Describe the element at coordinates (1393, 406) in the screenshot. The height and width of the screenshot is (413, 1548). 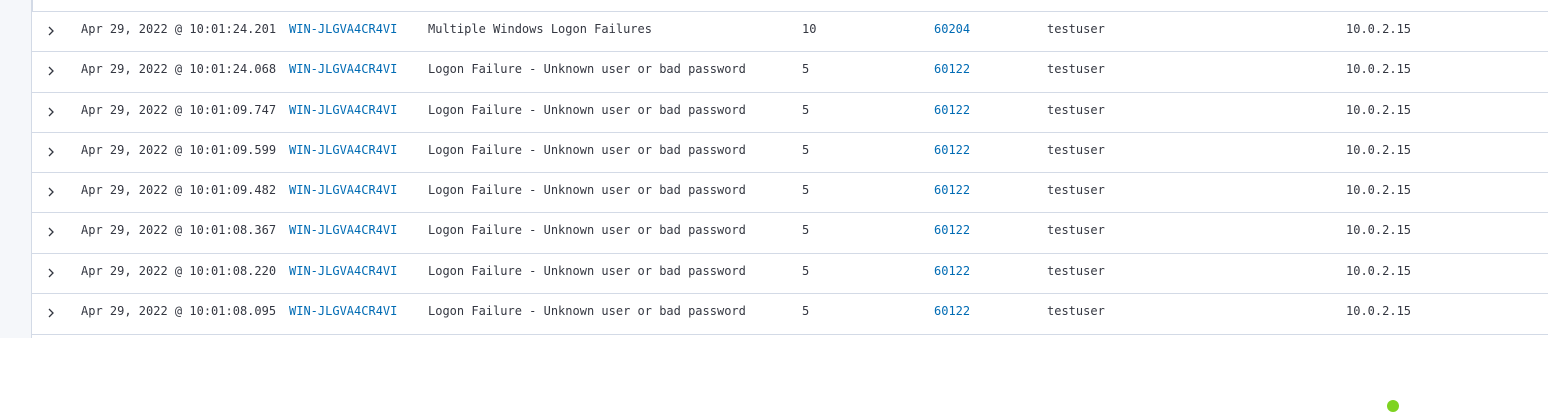
I see `status-dot` at that location.